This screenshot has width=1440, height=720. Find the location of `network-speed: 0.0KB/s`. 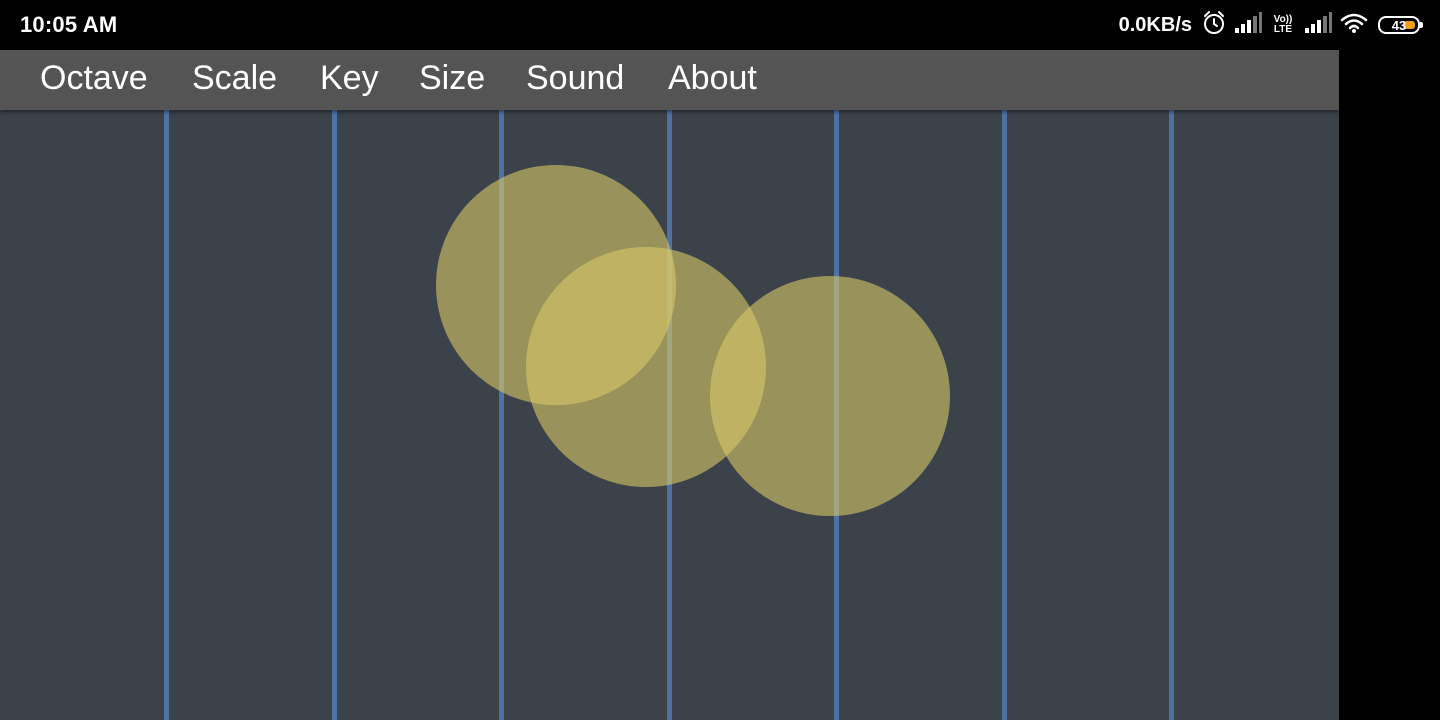

network-speed: 0.0KB/s is located at coordinates (1155, 24).